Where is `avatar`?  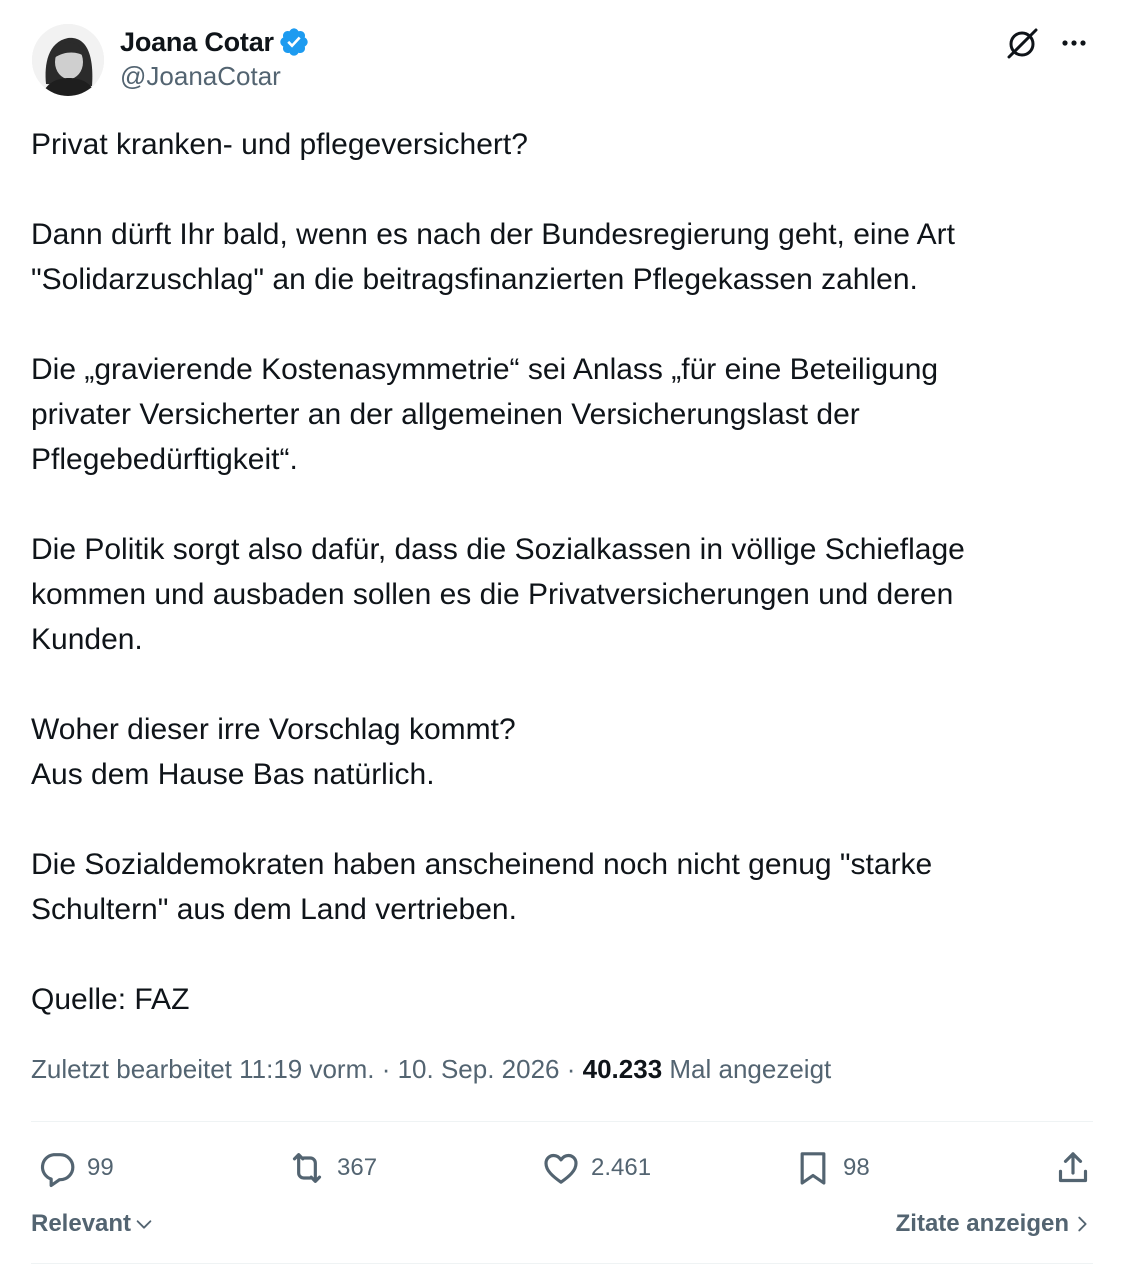
avatar is located at coordinates (68, 60).